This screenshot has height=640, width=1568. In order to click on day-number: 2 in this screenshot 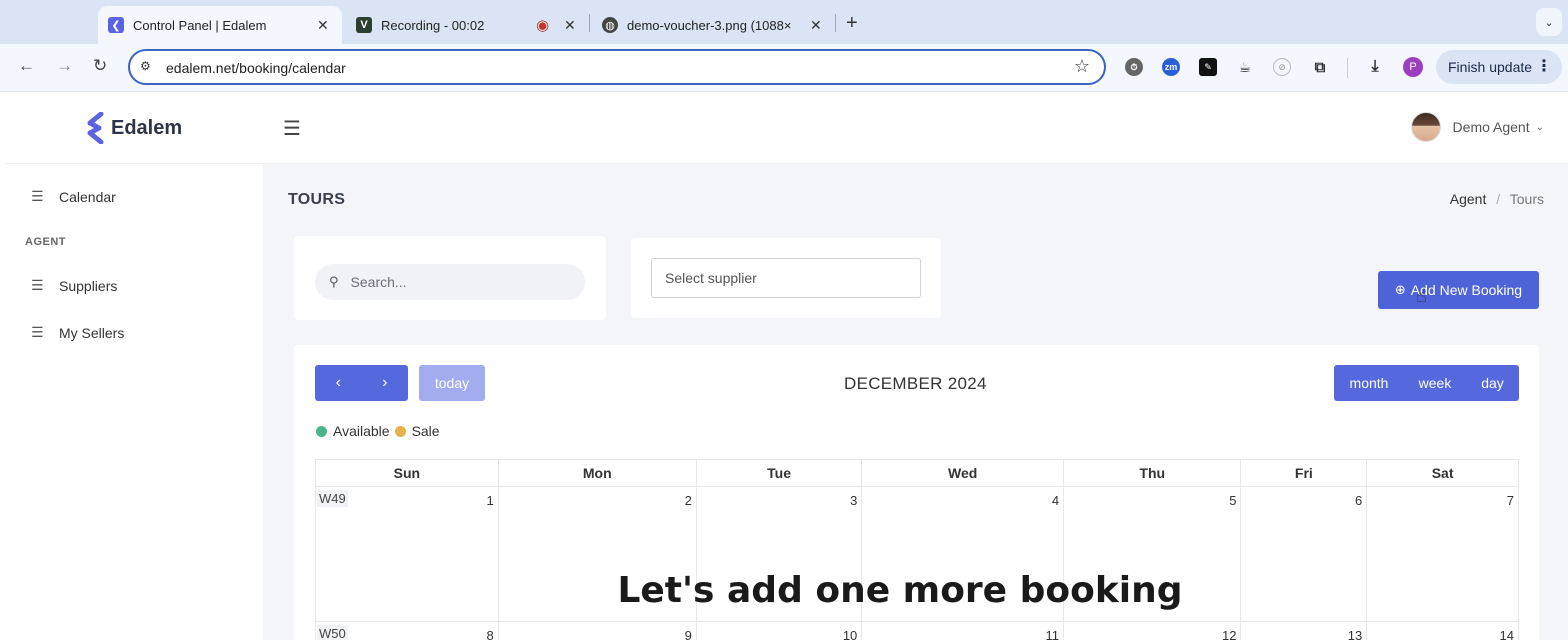, I will do `click(688, 500)`.